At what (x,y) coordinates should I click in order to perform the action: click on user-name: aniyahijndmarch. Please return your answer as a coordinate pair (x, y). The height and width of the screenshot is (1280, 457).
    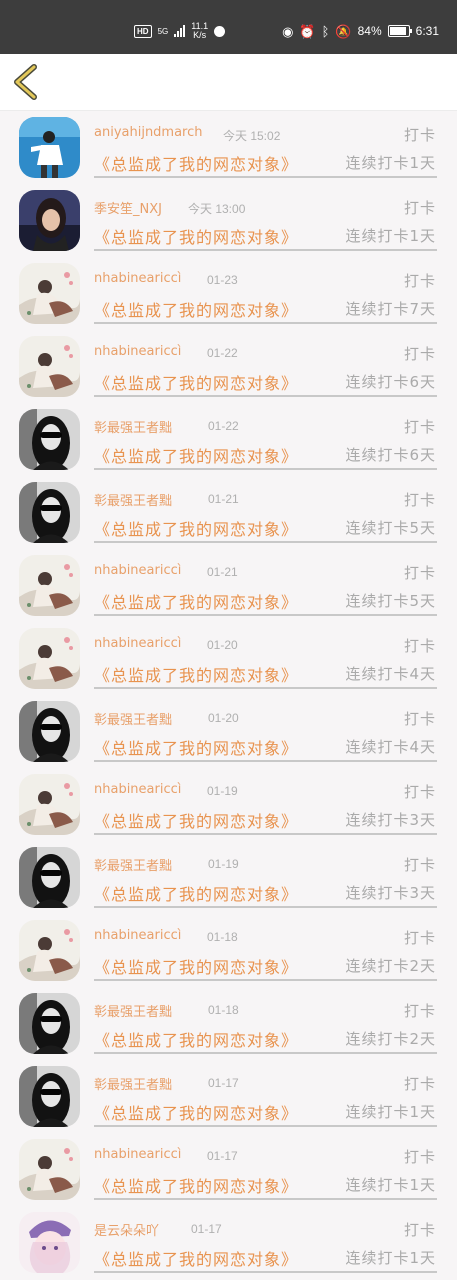
    Looking at the image, I should click on (148, 132).